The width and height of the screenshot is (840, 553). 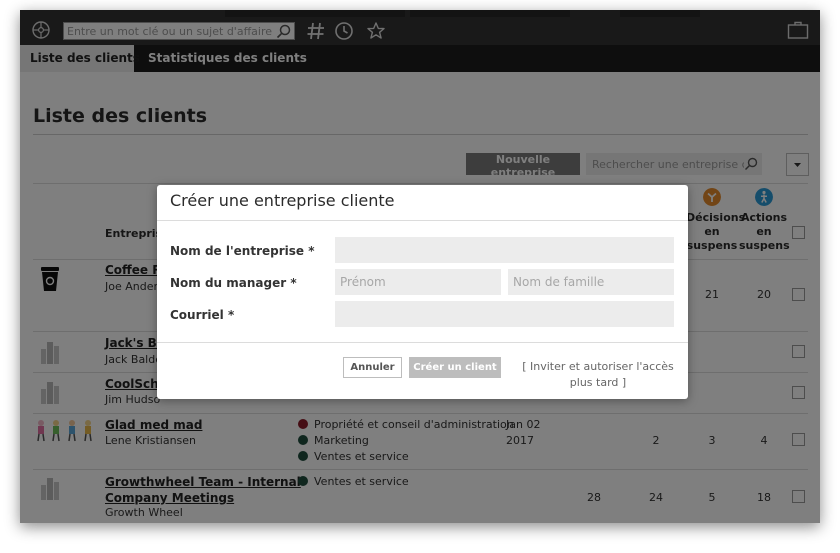 I want to click on email-field, so click(x=504, y=314).